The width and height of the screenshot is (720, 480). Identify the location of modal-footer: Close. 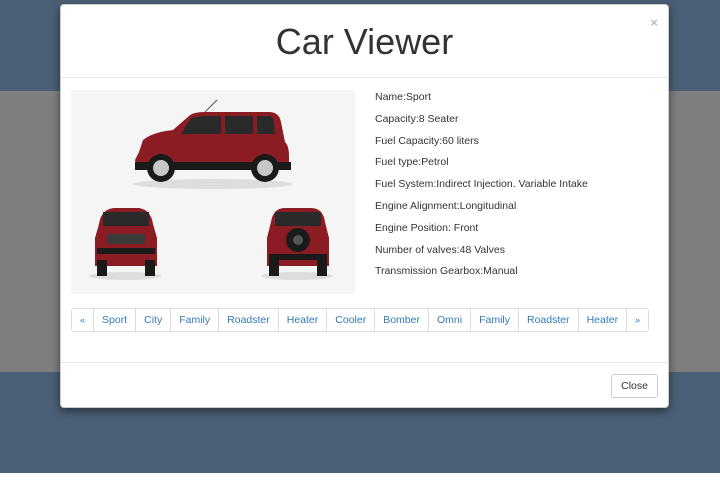
(364, 385).